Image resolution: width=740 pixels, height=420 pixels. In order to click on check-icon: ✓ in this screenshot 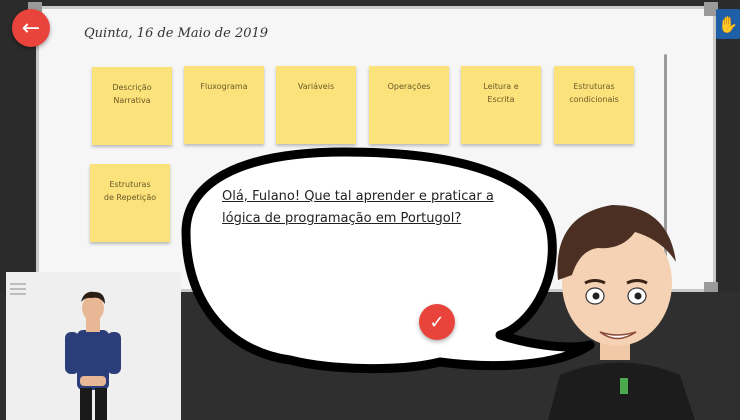, I will do `click(437, 322)`.